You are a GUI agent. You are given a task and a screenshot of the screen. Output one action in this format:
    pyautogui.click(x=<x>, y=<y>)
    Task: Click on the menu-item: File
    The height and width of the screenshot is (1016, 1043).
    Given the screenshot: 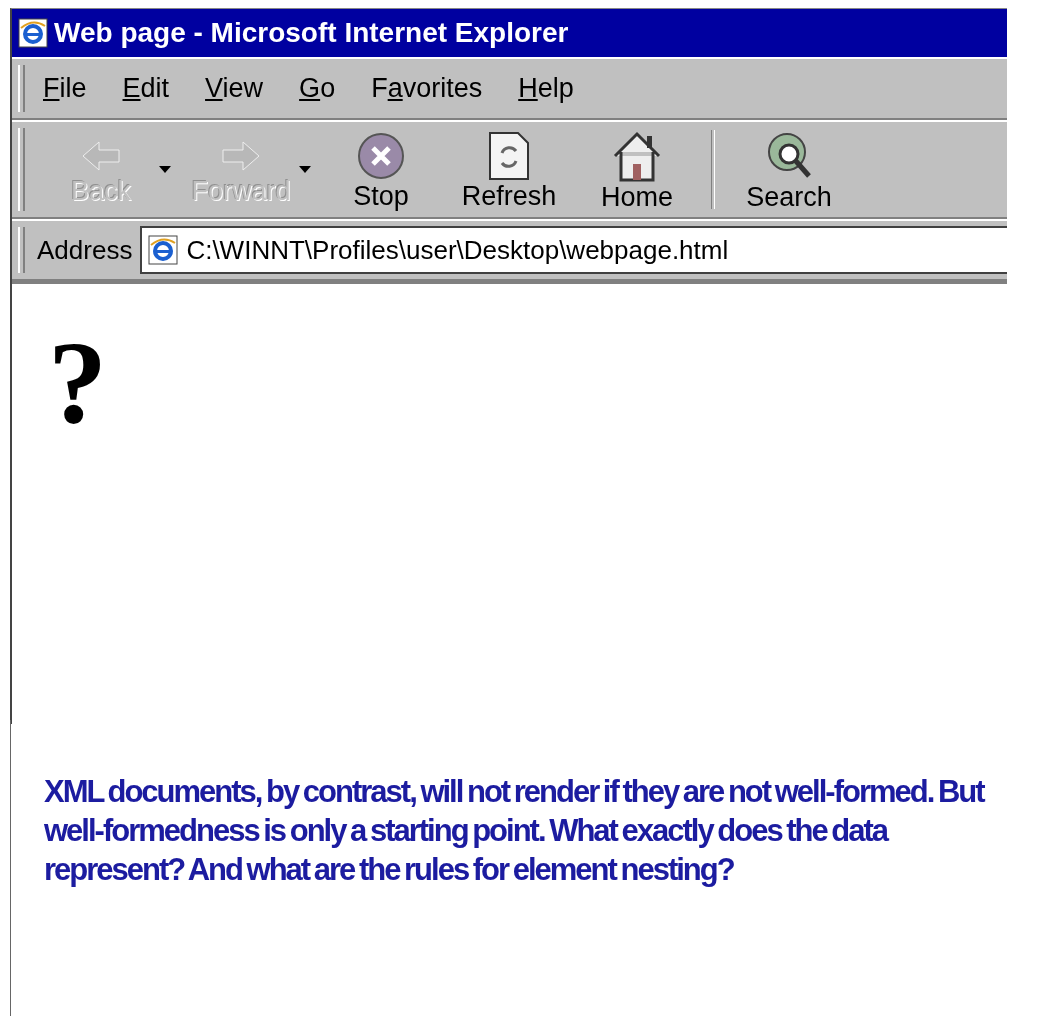 What is the action you would take?
    pyautogui.click(x=65, y=88)
    